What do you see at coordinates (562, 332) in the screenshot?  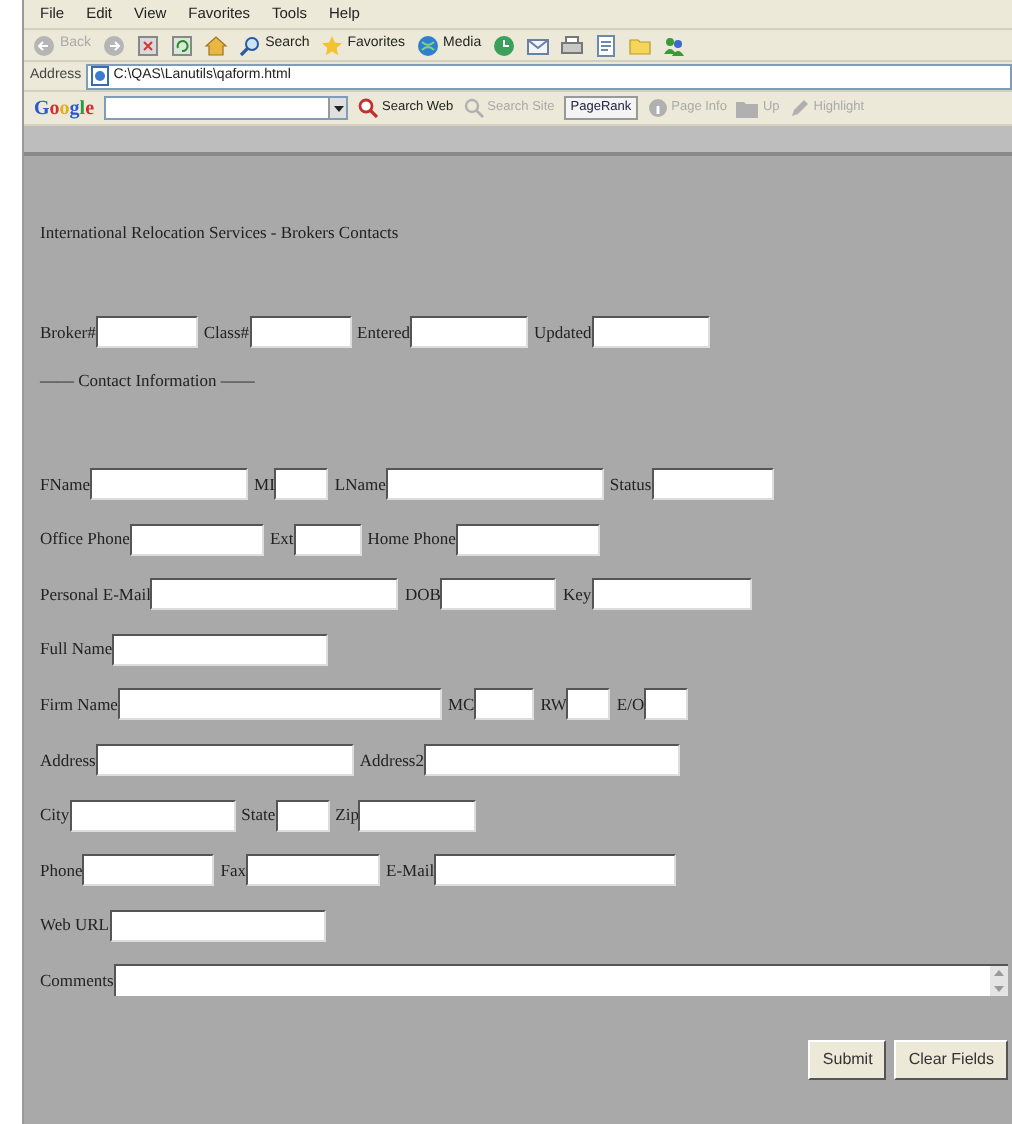 I see `field-label: Updated` at bounding box center [562, 332].